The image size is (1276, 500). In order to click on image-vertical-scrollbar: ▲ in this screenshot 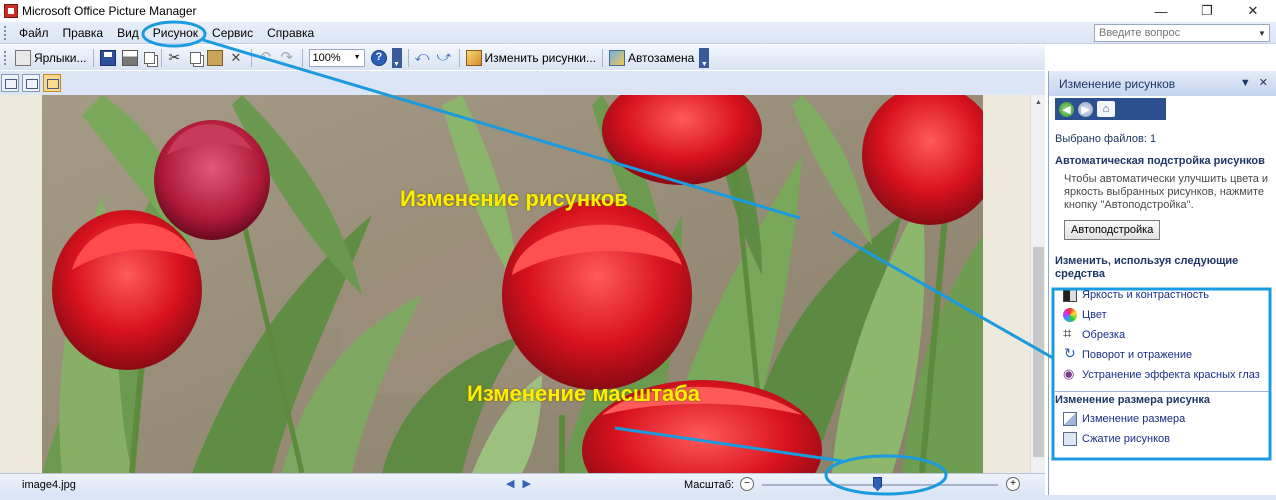, I will do `click(1037, 284)`.